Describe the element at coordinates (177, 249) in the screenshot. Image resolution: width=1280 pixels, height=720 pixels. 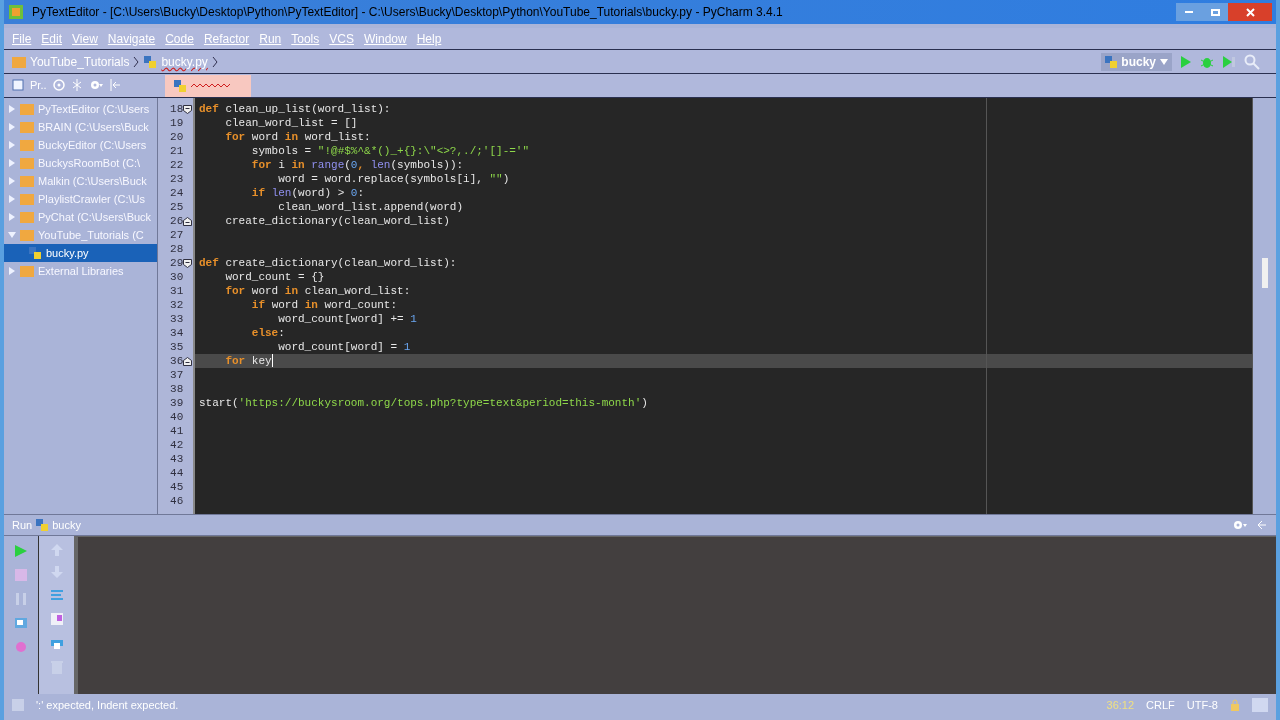
I see `line-number: 28` at that location.